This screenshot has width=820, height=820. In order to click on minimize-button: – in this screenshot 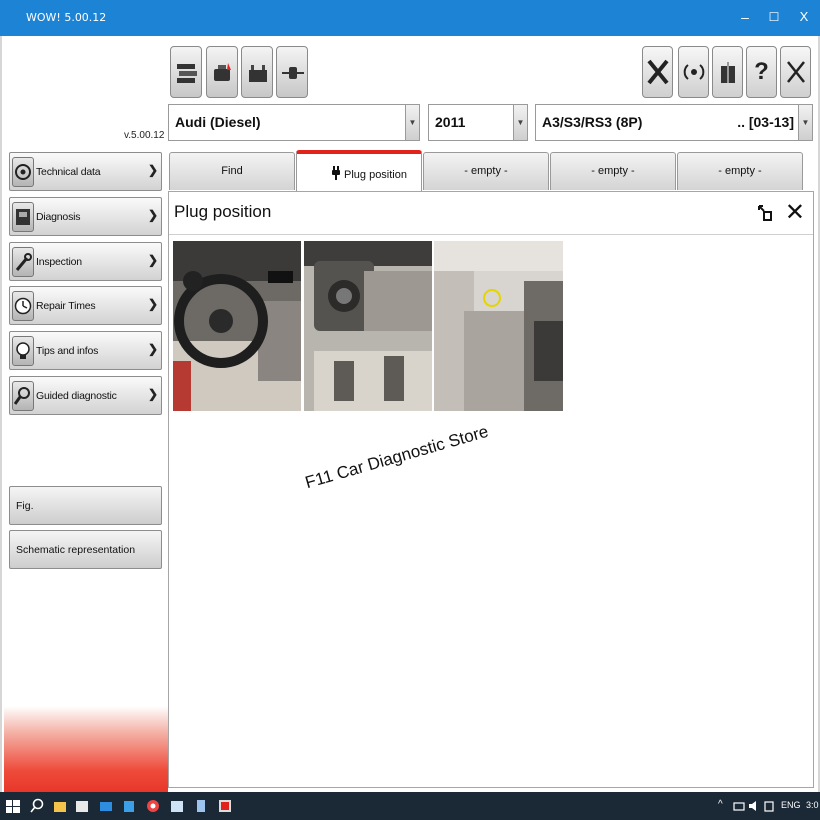, I will do `click(745, 17)`.